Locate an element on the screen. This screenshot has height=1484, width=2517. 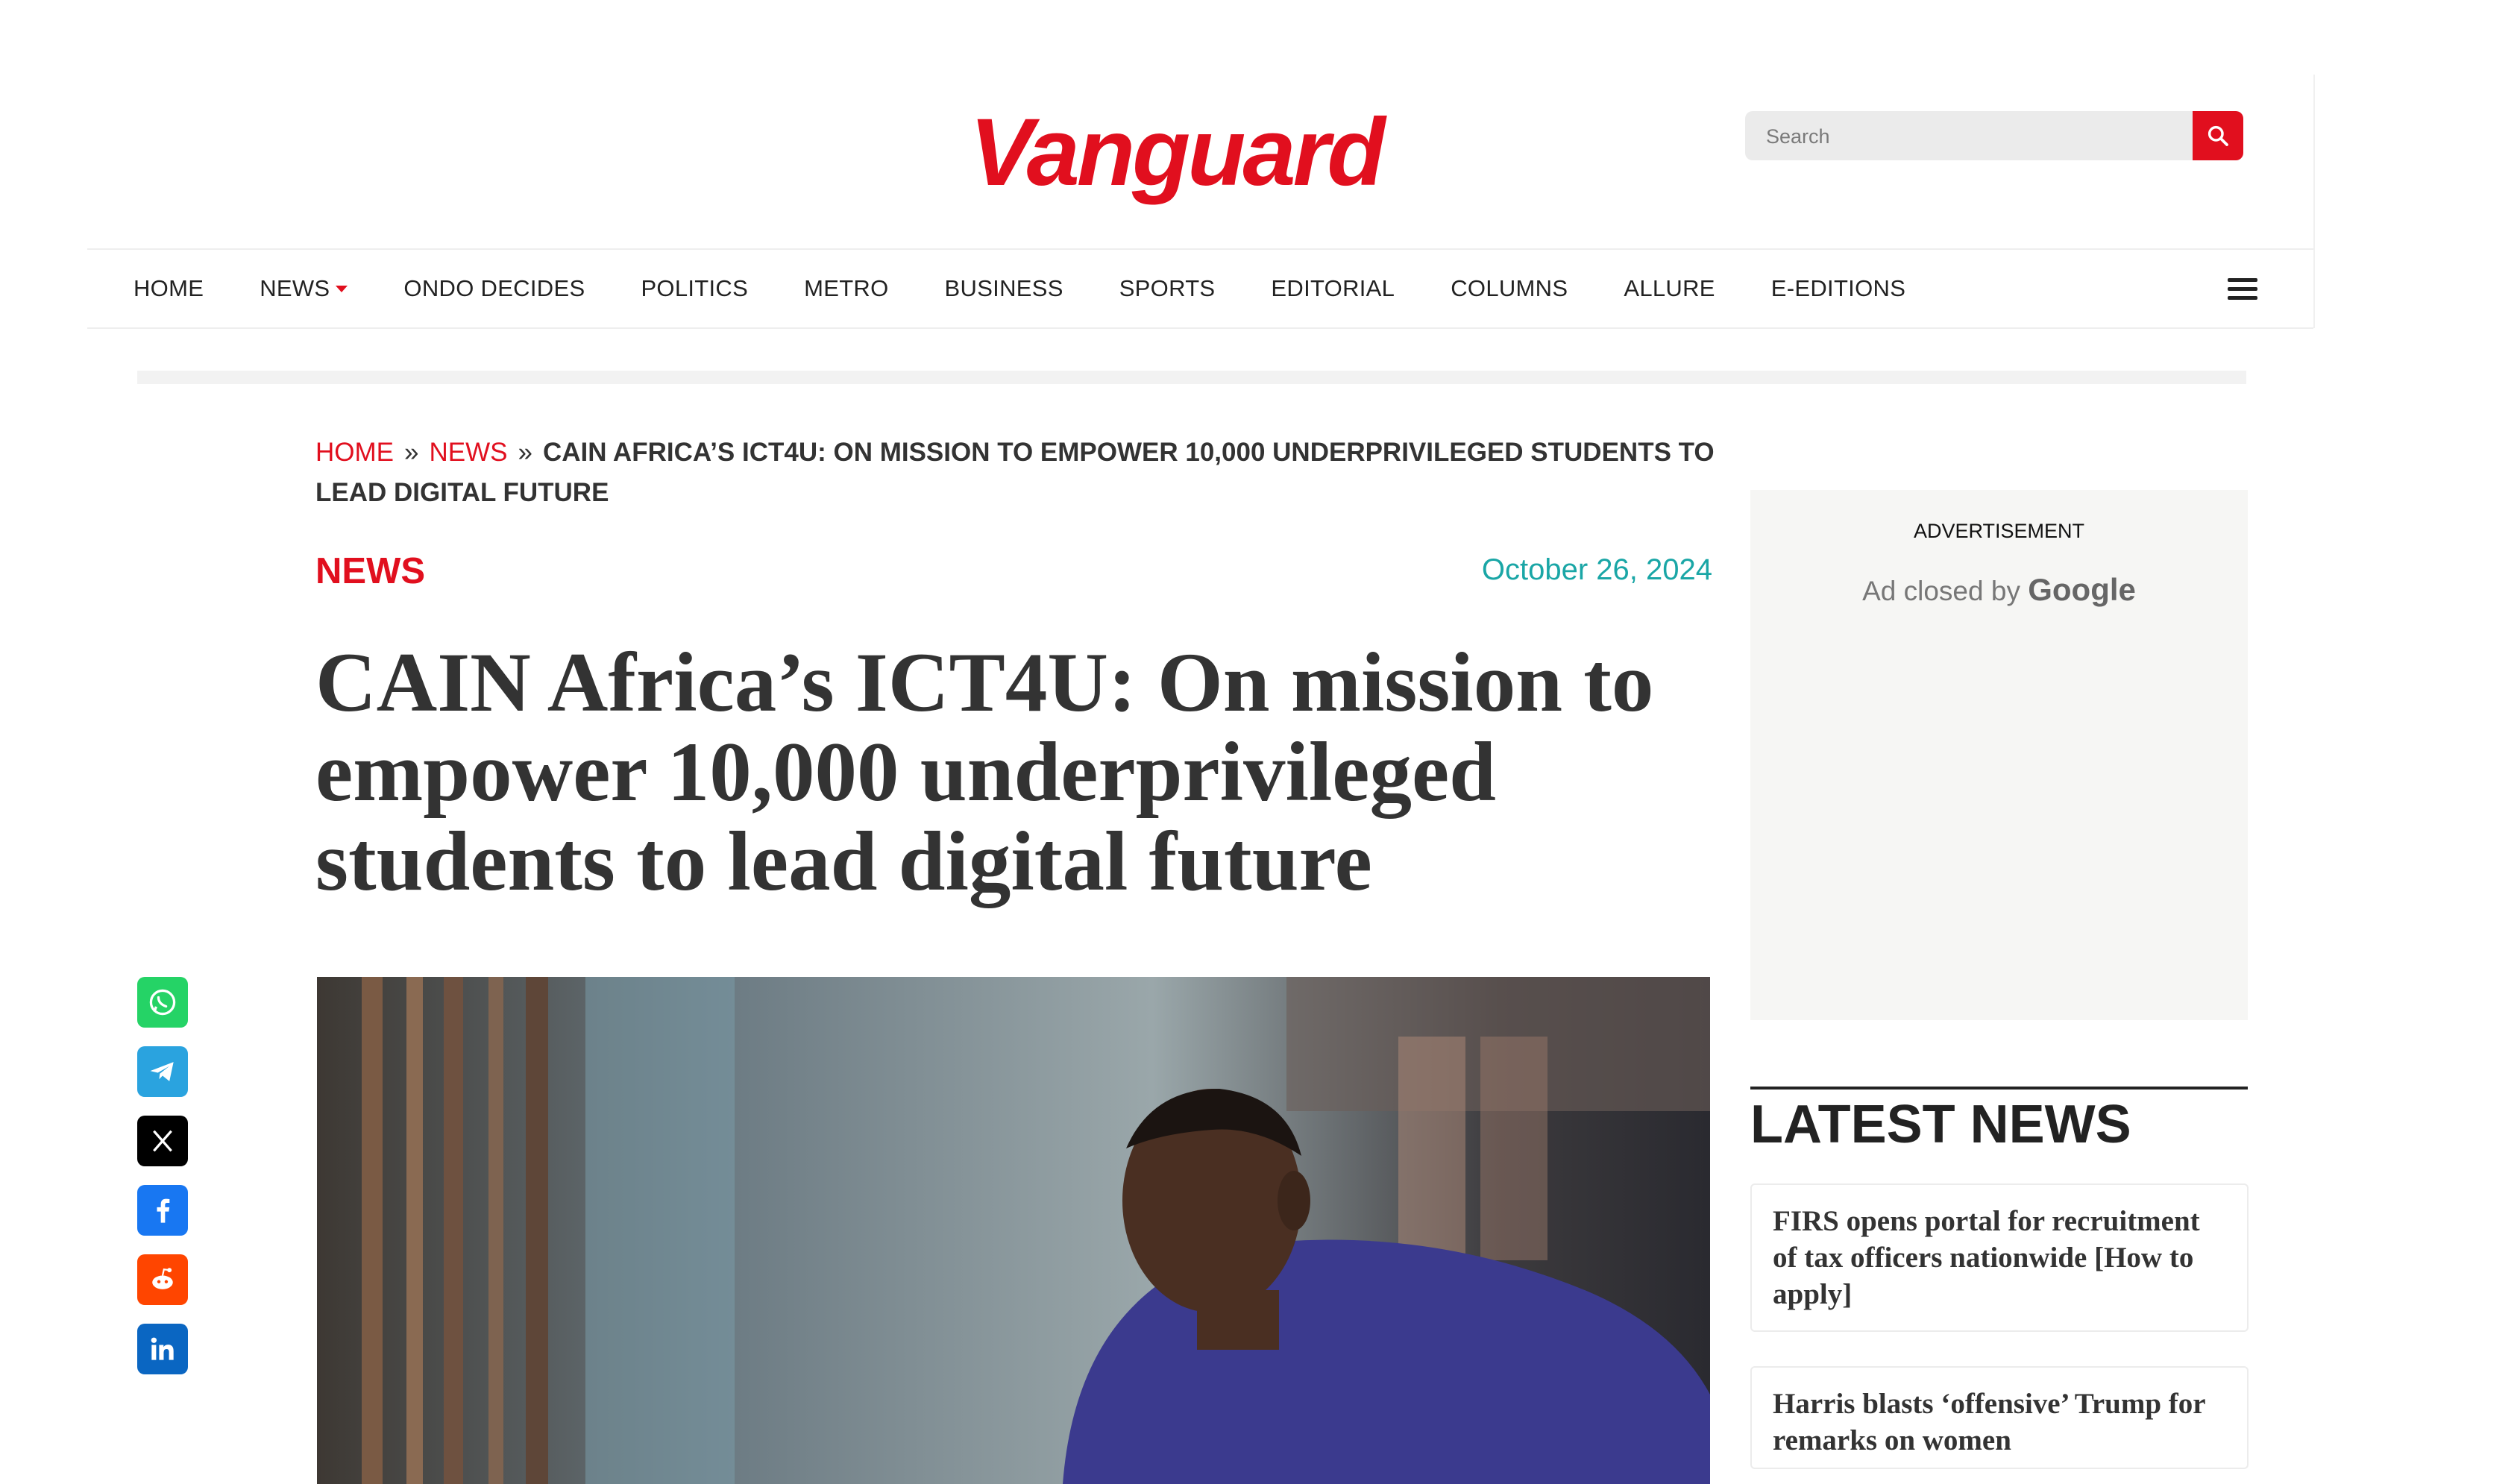
nav-item-allure: ALLURE is located at coordinates (1669, 288).